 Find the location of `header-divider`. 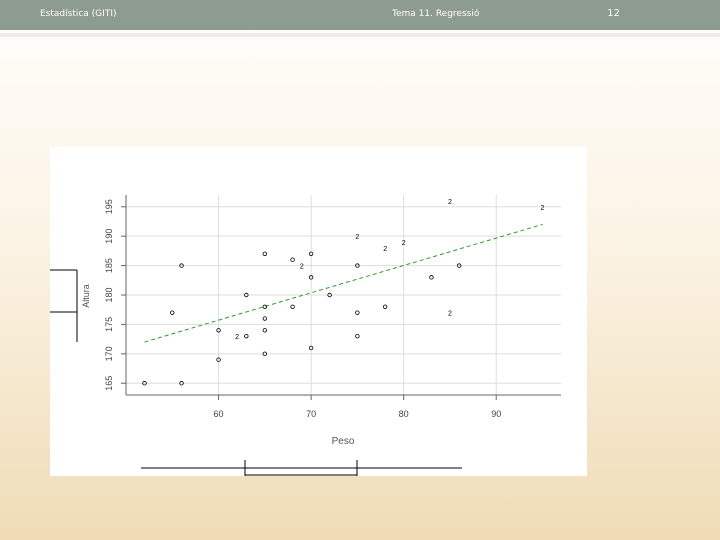

header-divider is located at coordinates (360, 35).